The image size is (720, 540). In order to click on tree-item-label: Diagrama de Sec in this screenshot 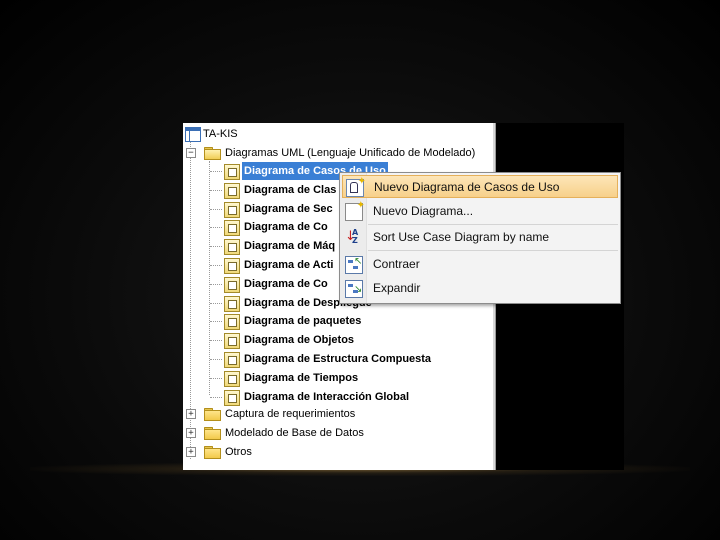, I will do `click(288, 209)`.